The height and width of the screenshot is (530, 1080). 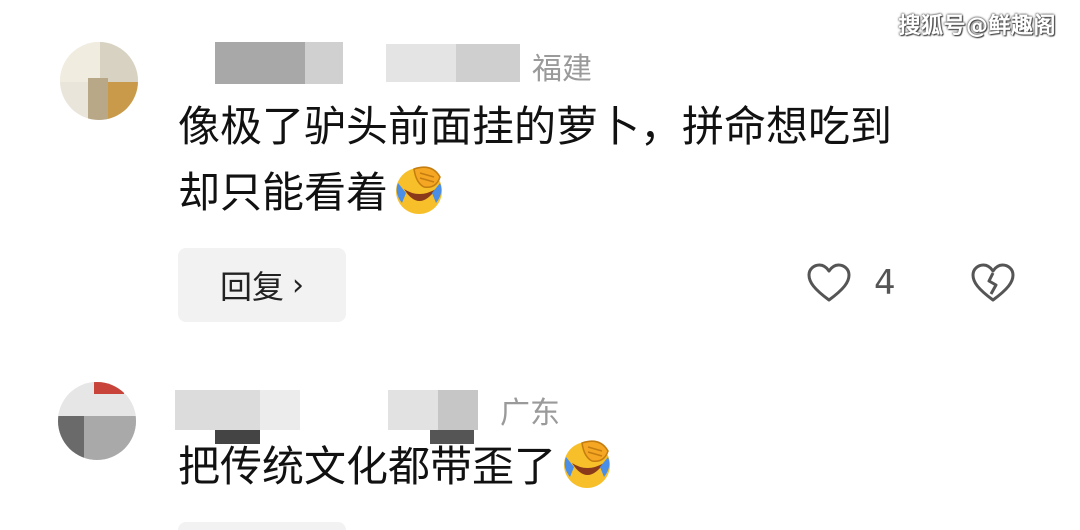 I want to click on comment-text-2: 把传统文化都带歪了, so click(x=593, y=467).